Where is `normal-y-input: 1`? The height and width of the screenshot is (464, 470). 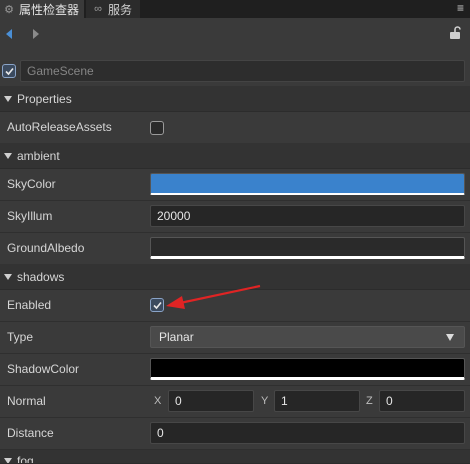
normal-y-input: 1 is located at coordinates (317, 401).